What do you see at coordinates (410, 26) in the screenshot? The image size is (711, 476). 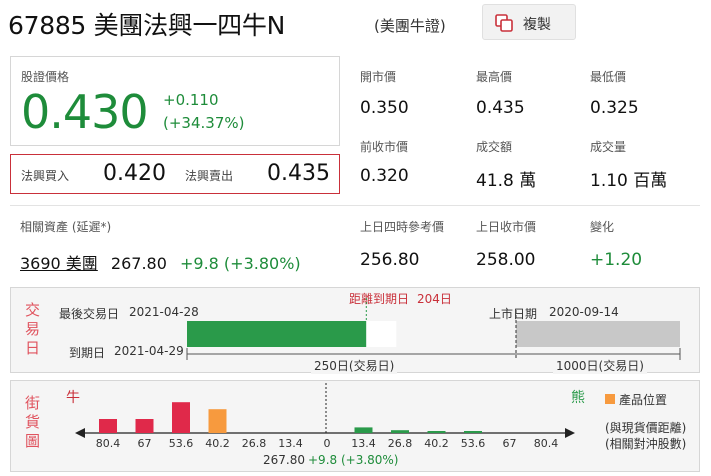 I see `page-subtitle: (美團牛證)` at bounding box center [410, 26].